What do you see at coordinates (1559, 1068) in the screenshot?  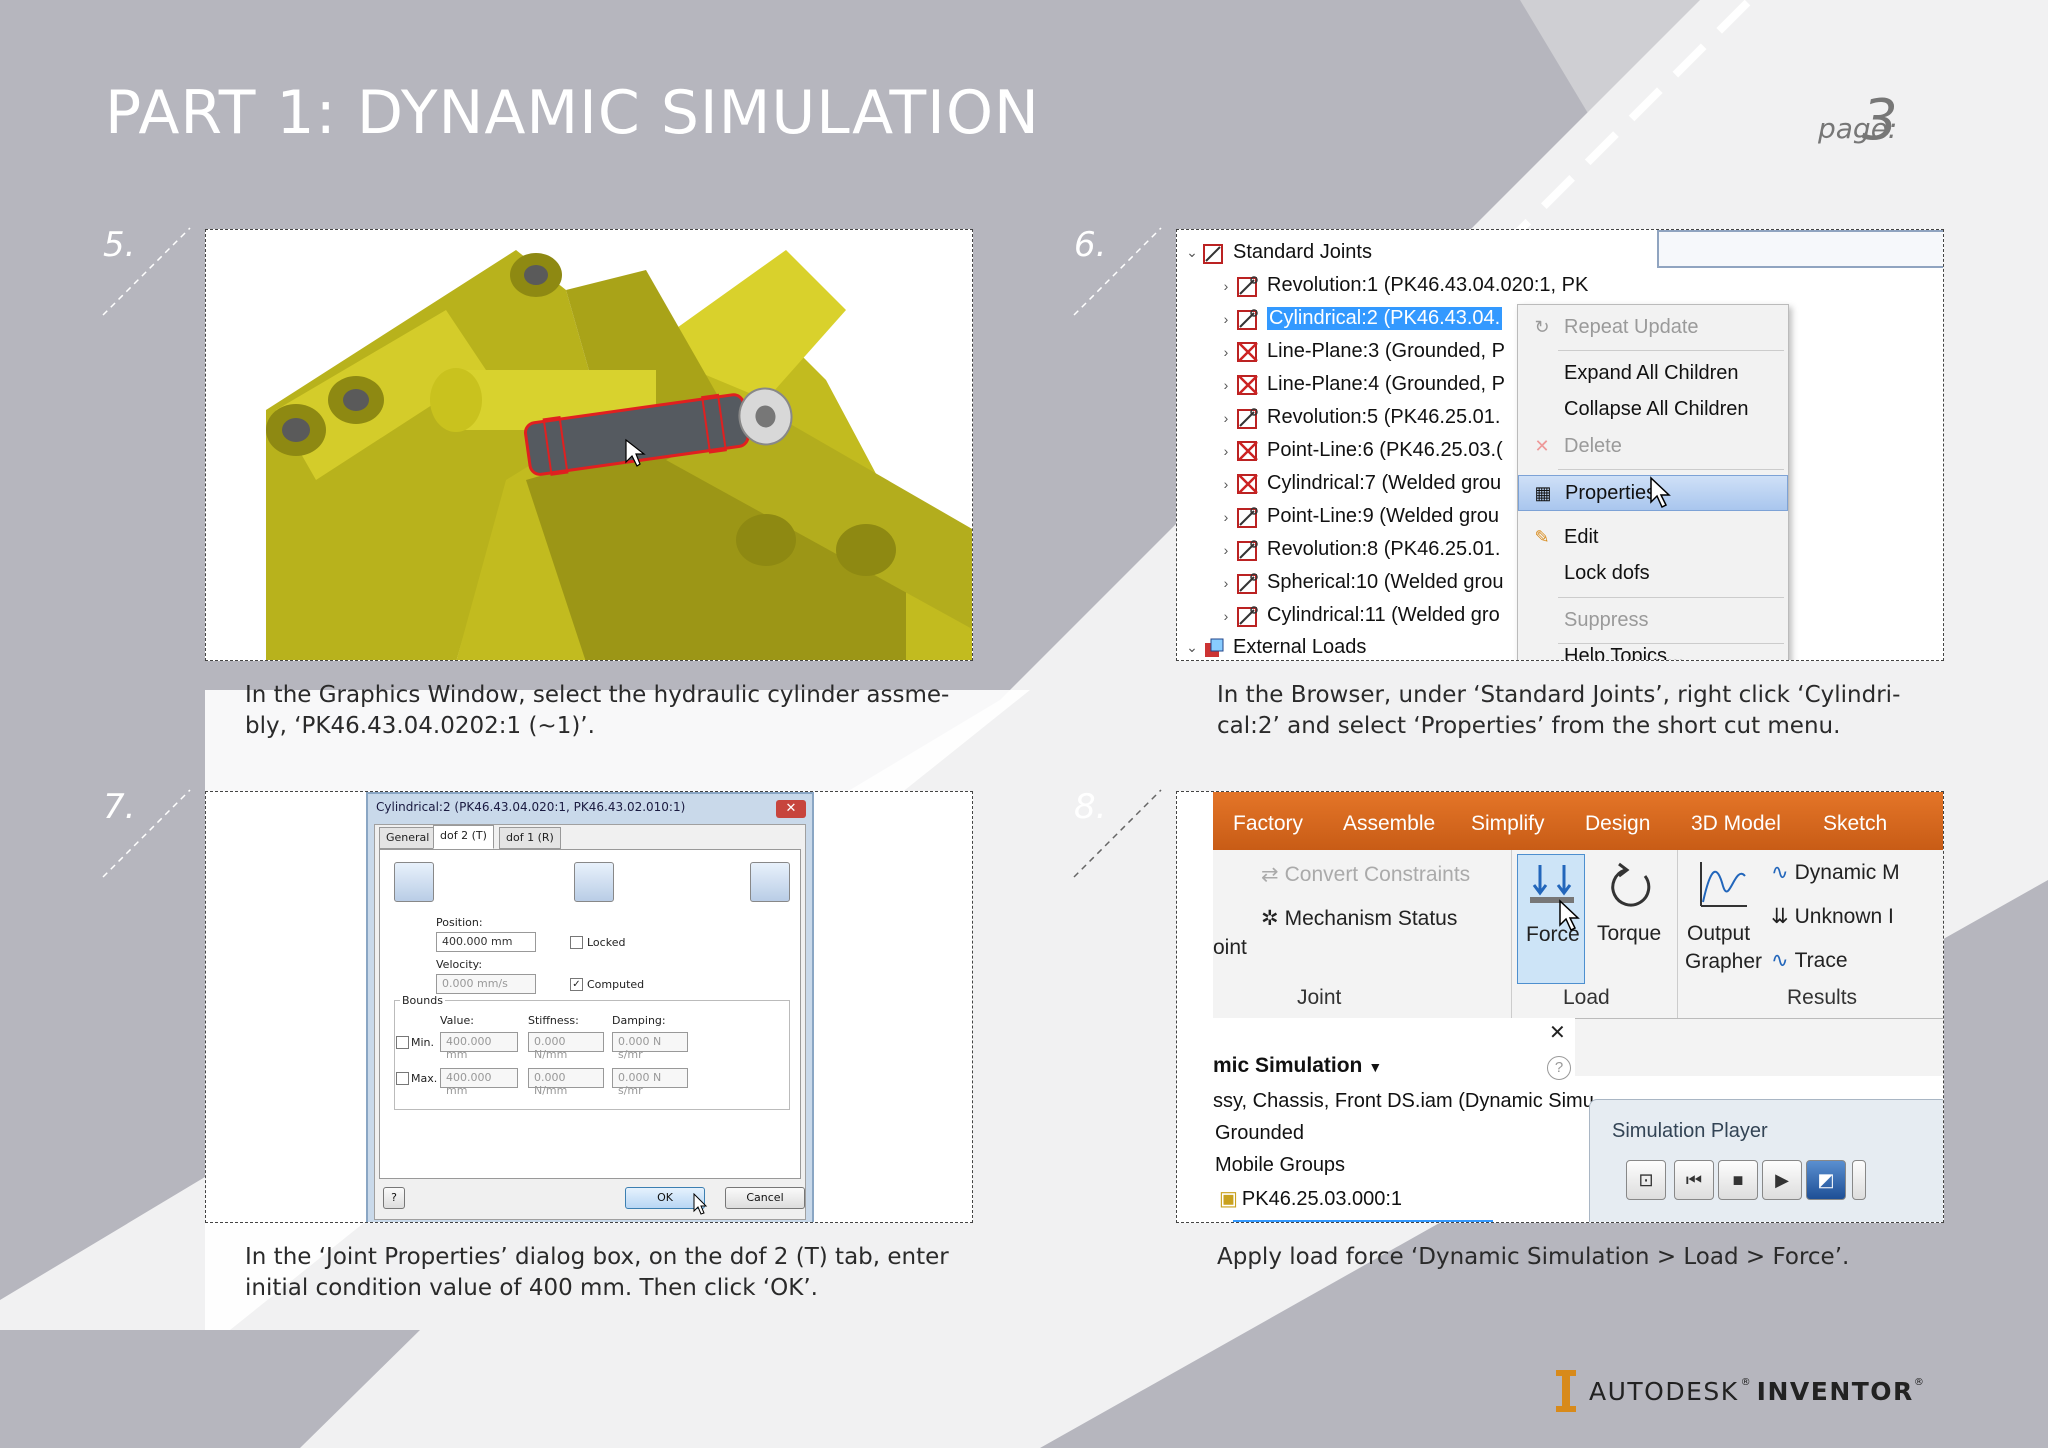 I see `help-icon: ?` at bounding box center [1559, 1068].